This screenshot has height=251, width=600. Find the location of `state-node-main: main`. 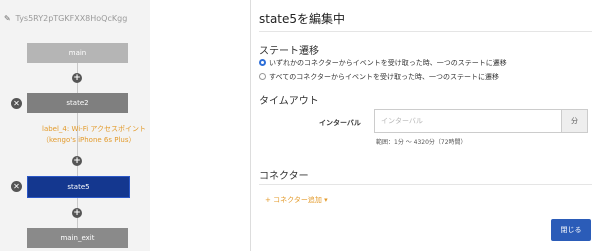

state-node-main: main is located at coordinates (77, 53).